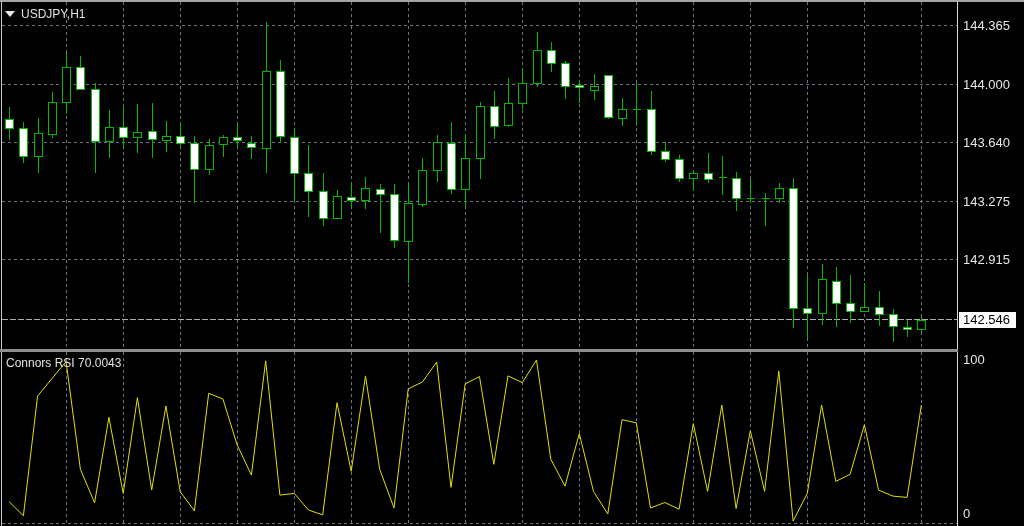 The height and width of the screenshot is (526, 1024). I want to click on chart-title: USDJPY,H1, so click(53, 14).